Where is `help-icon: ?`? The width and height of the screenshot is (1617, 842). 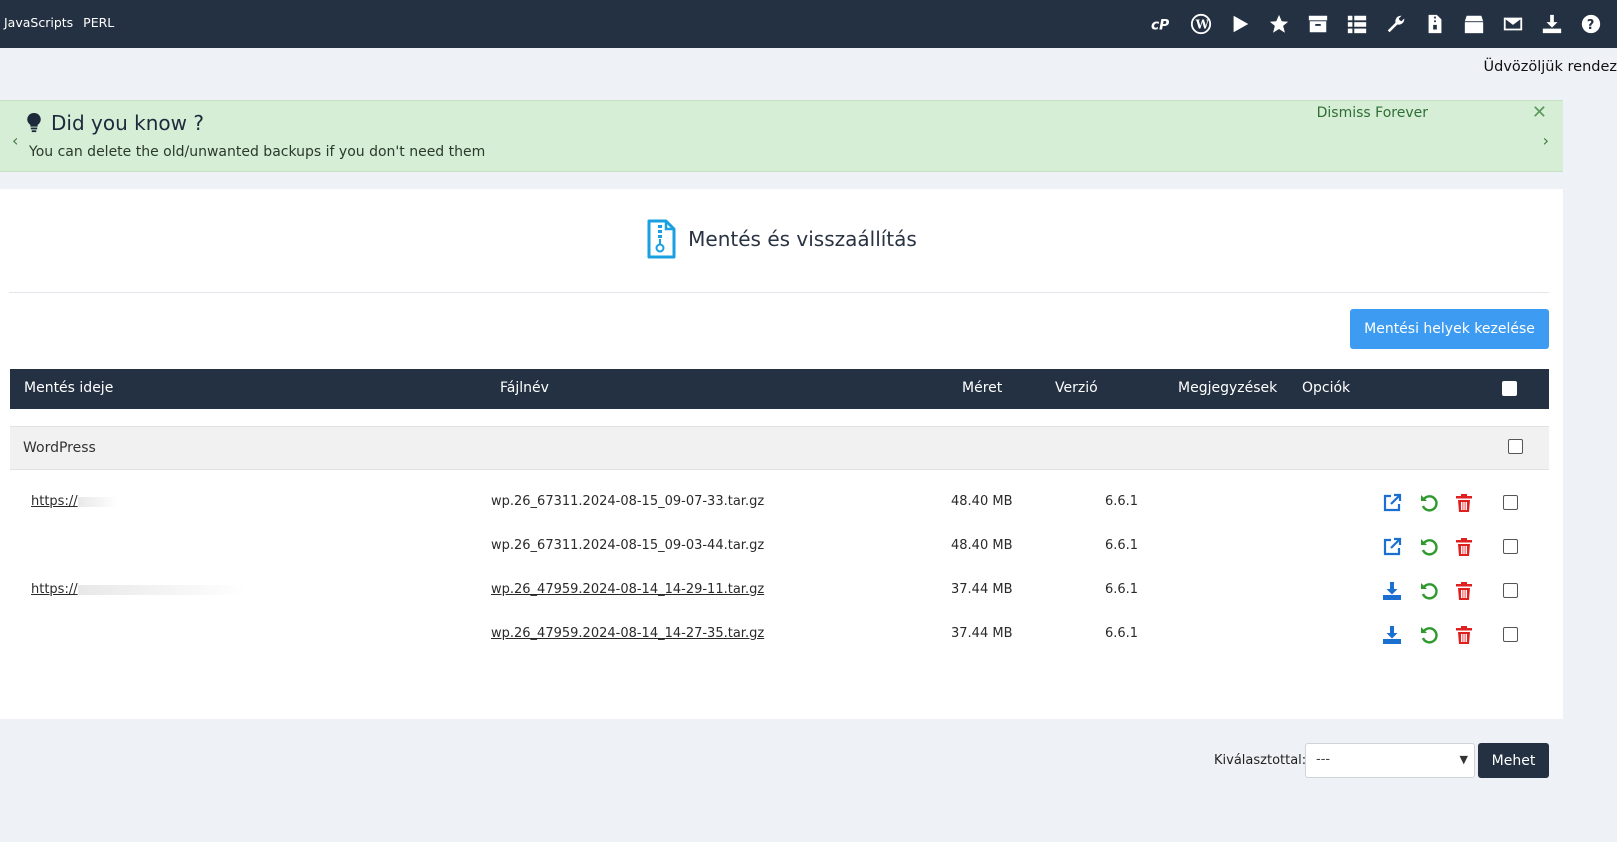
help-icon: ? is located at coordinates (1591, 24).